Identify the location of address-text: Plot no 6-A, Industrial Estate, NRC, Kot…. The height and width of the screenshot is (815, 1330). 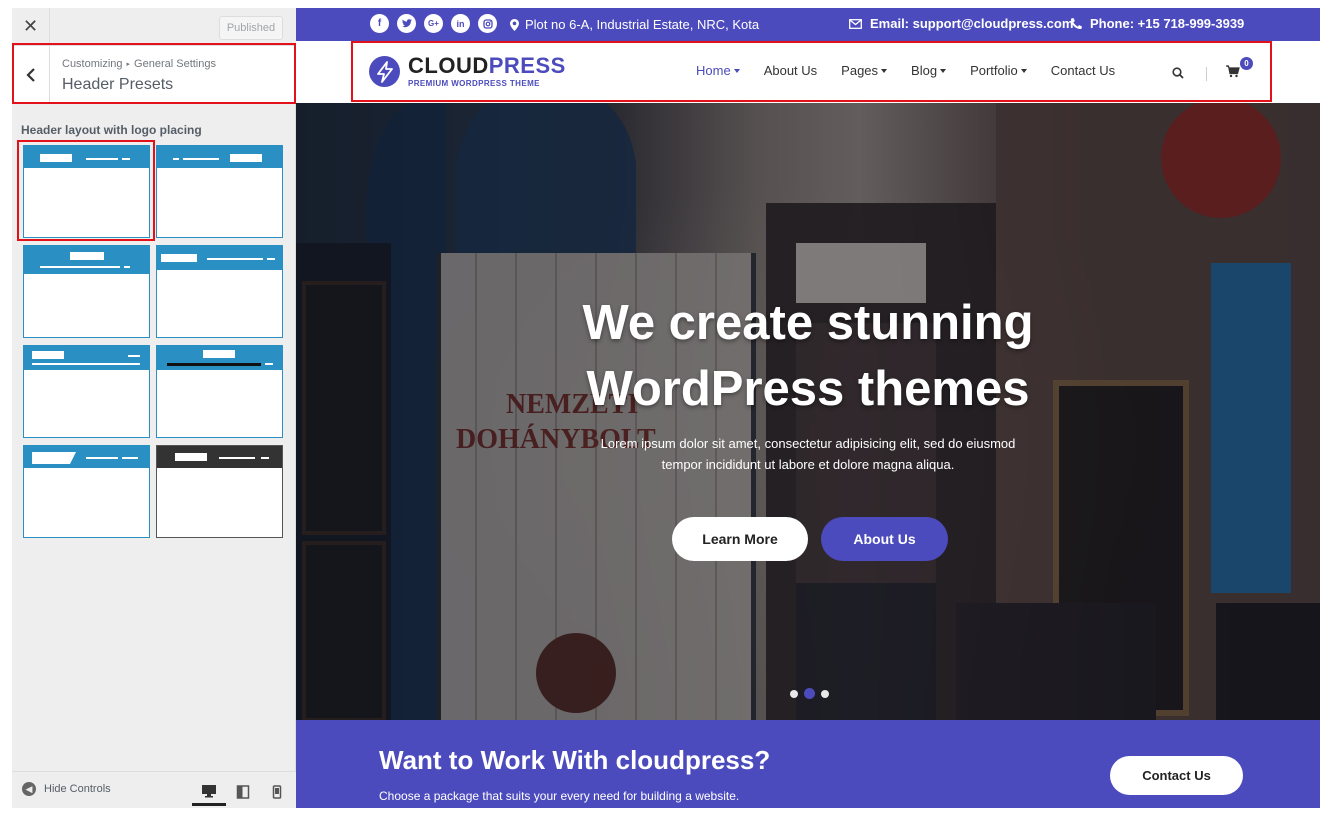
(642, 24).